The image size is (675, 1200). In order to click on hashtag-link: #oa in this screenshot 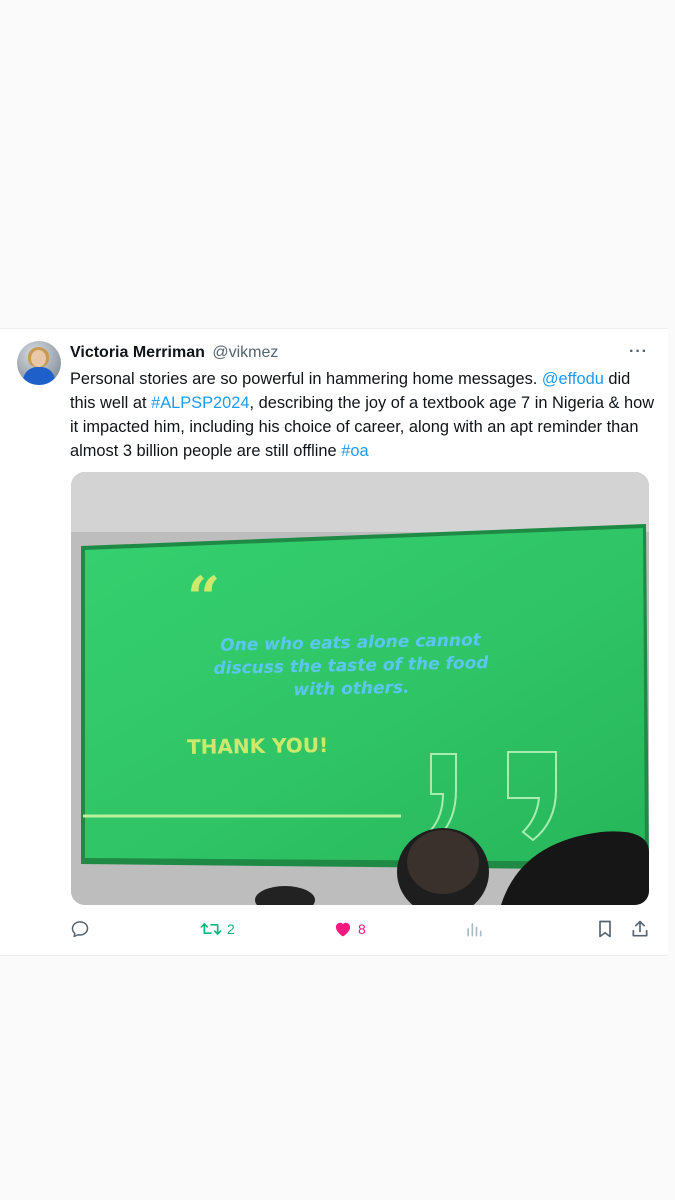, I will do `click(354, 451)`.